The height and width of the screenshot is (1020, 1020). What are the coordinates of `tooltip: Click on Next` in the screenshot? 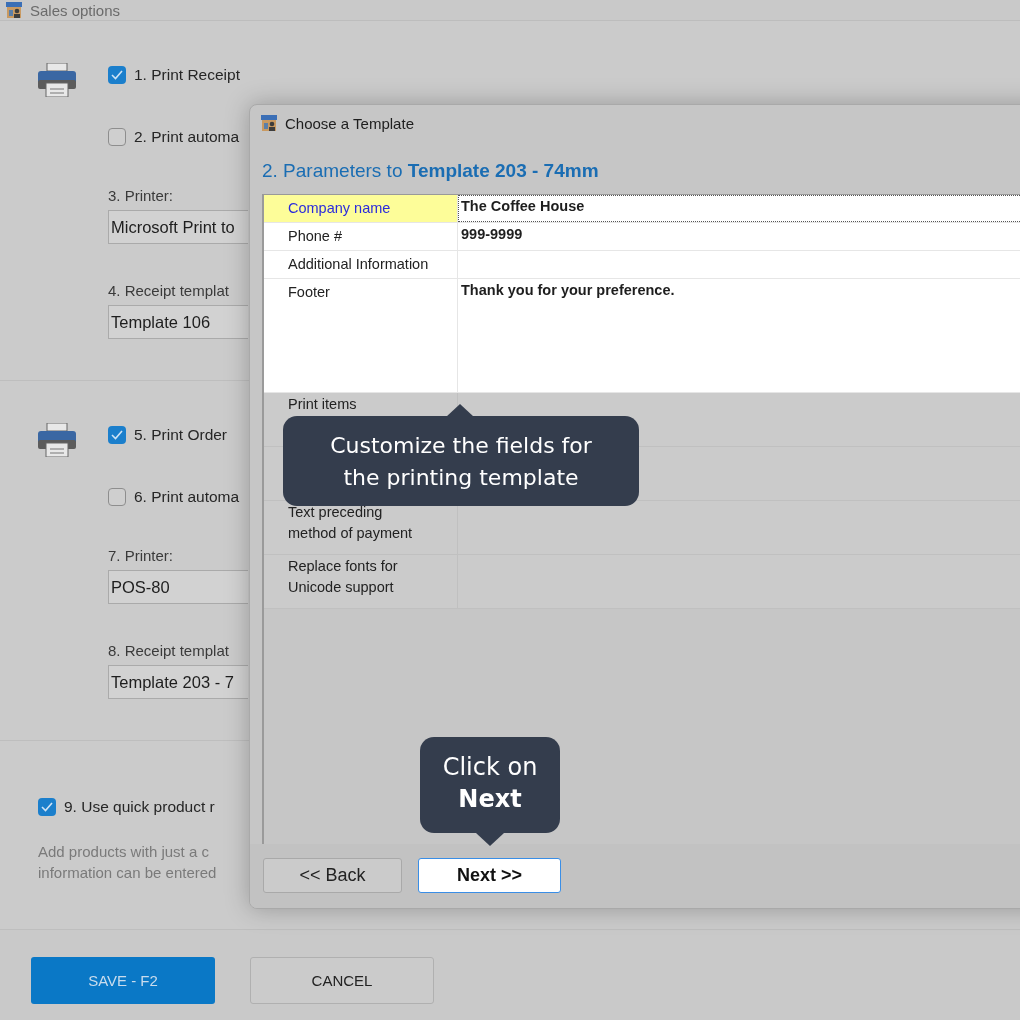 It's located at (490, 785).